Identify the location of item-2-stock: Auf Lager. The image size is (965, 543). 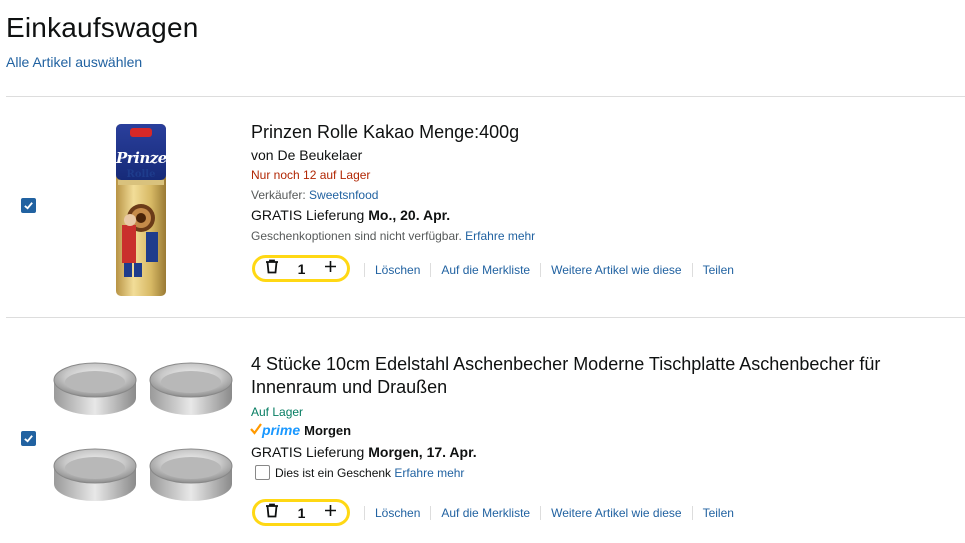
(277, 412).